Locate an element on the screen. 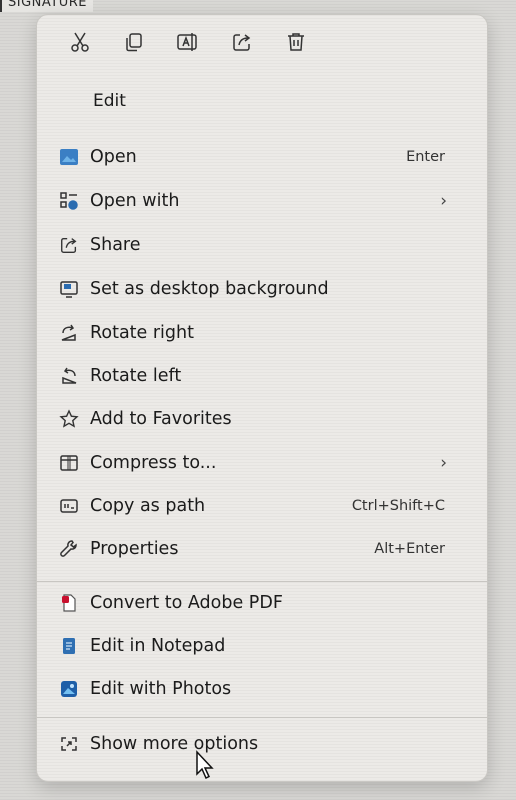 The image size is (516, 800). show-more-icon is located at coordinates (69, 744).